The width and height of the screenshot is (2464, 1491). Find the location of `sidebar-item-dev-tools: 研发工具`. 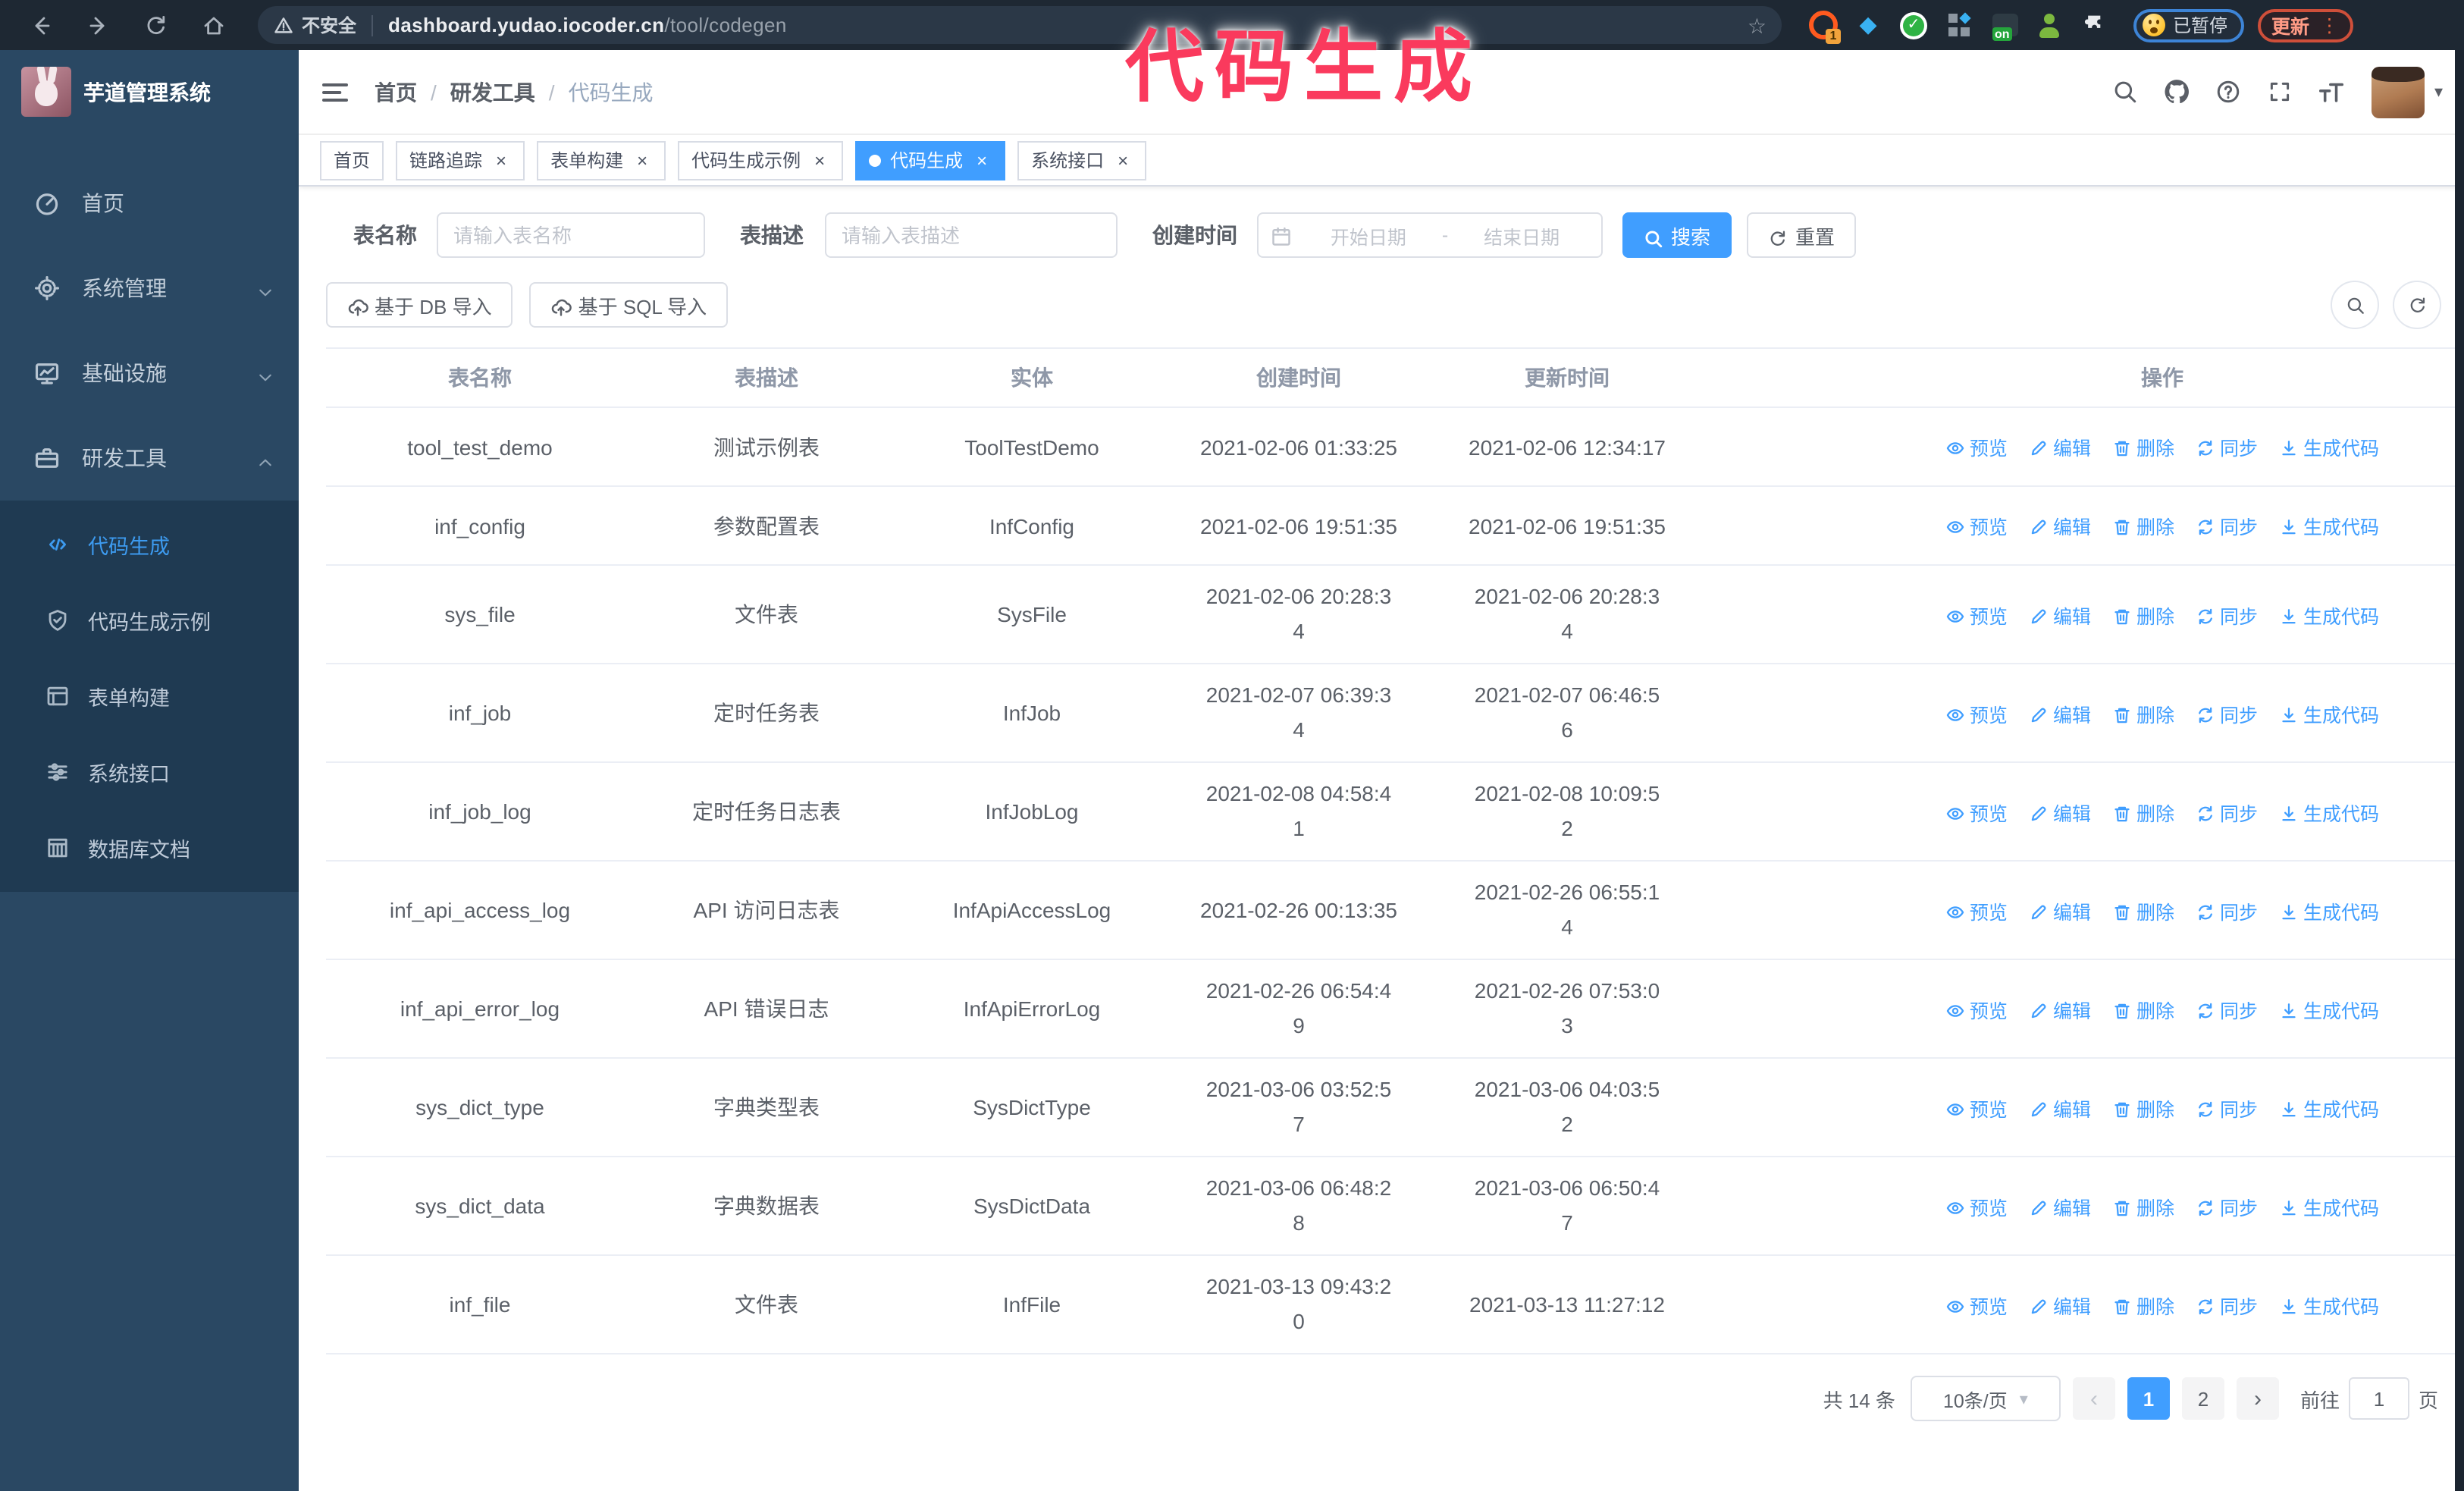

sidebar-item-dev-tools: 研发工具 is located at coordinates (150, 458).